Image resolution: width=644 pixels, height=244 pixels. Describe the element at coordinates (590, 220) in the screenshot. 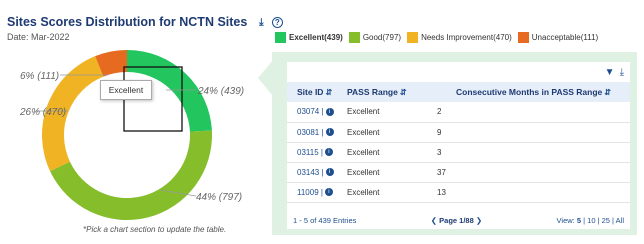

I see `page-size-selector: View: 5 | 10 | 25 | All` at that location.